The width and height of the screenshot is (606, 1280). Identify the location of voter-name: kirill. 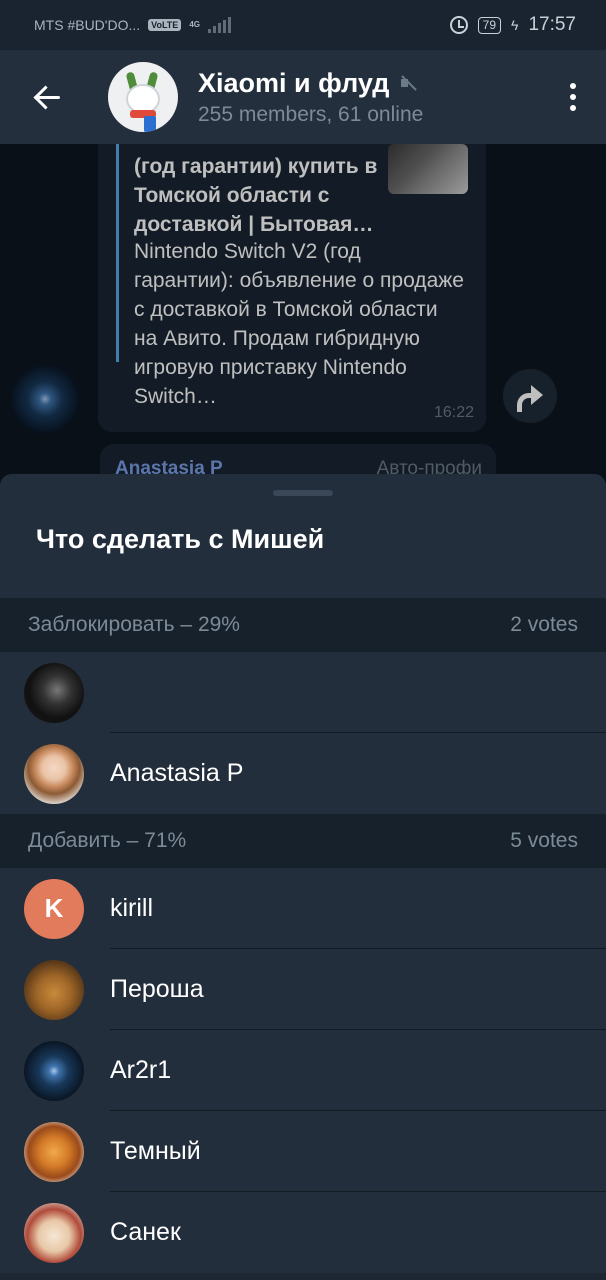
(132, 908).